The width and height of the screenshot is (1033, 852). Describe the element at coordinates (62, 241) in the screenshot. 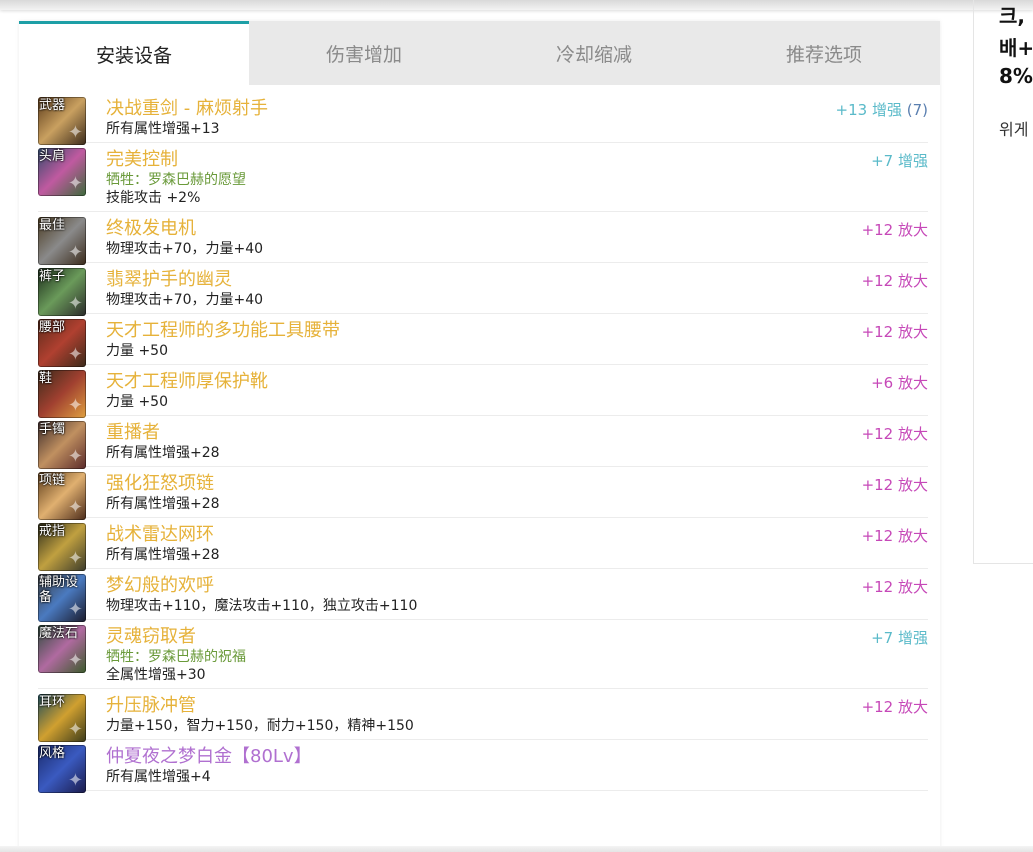

I see `item-icon: 最佳 ✦` at that location.